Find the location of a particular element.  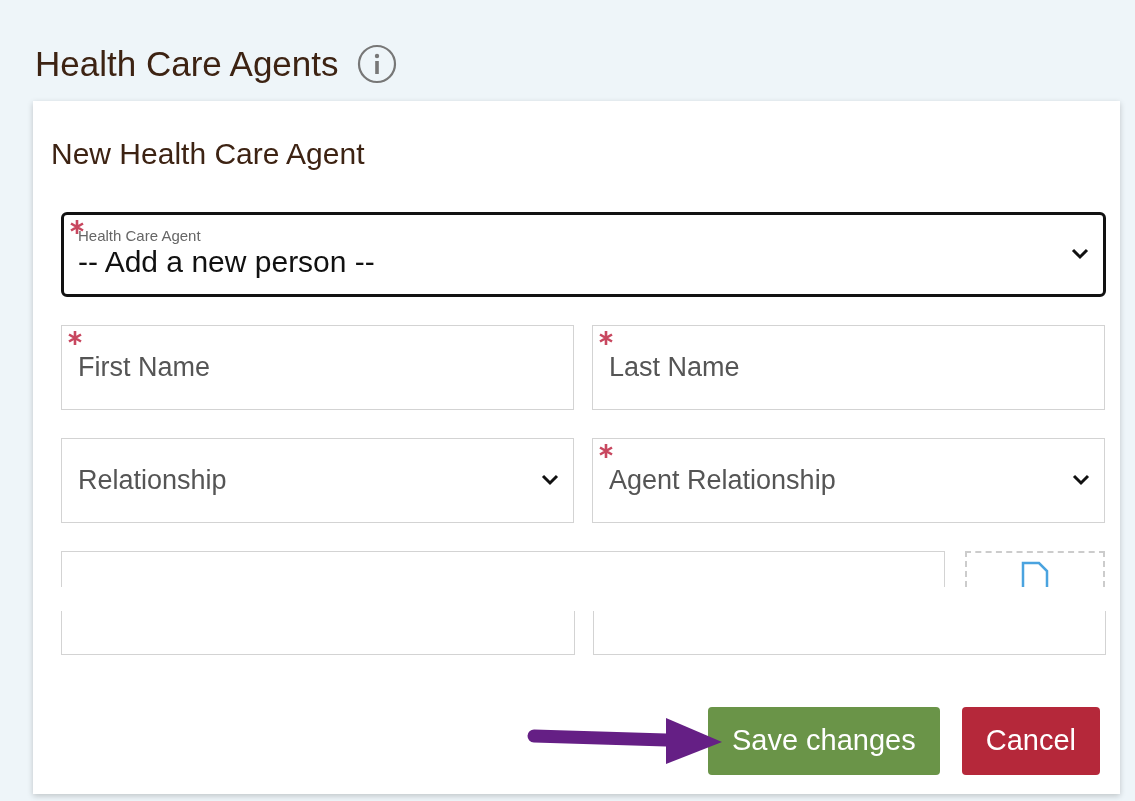

page-title: Health Care Agents is located at coordinates (187, 64).